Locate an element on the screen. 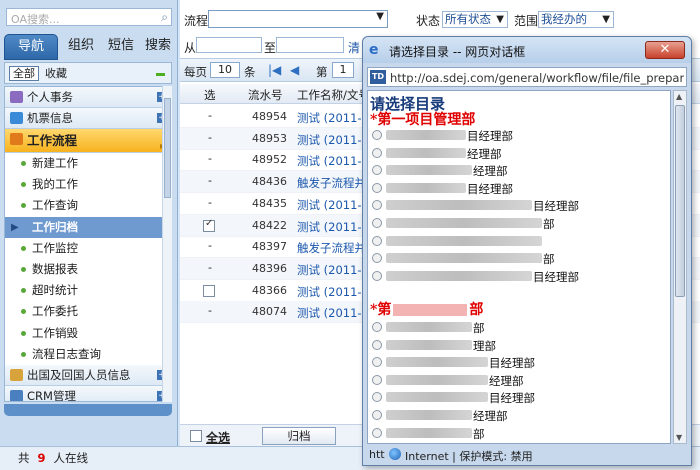 The image size is (700, 470). section-crm: CRM管理 + is located at coordinates (88, 393).